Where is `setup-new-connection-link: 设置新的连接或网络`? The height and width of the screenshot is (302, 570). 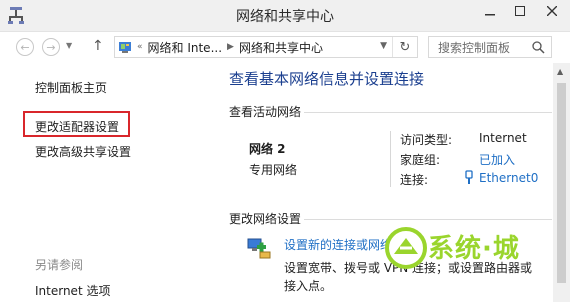 setup-new-connection-link: 设置新的连接或网络 is located at coordinates (338, 244).